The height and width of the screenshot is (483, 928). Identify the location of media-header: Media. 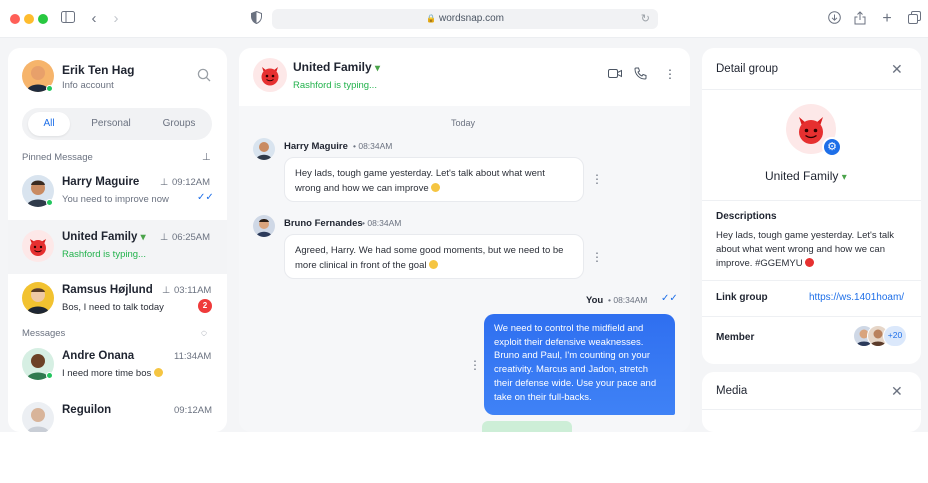
(732, 391).